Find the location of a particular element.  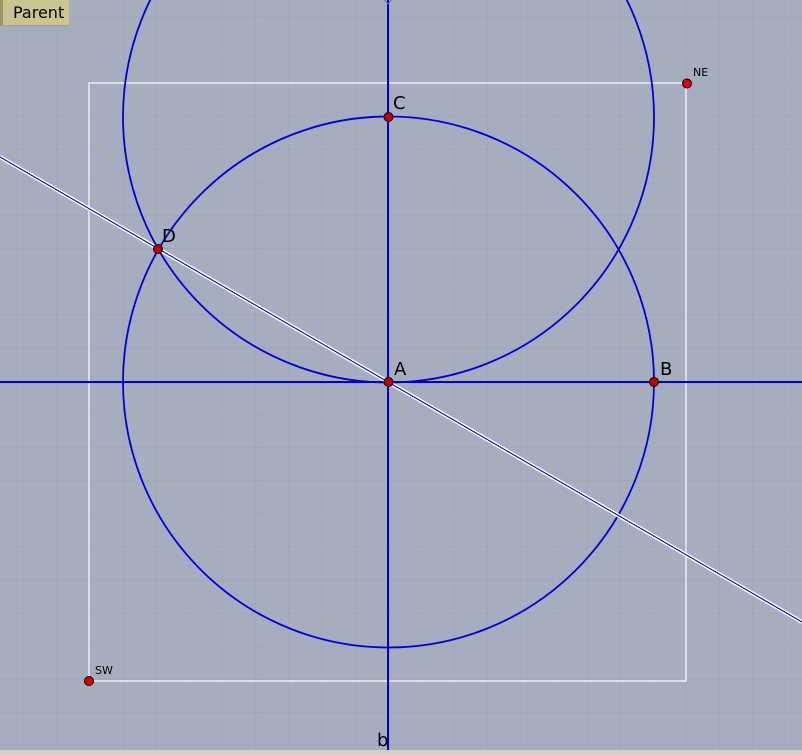

point-a is located at coordinates (388, 382).